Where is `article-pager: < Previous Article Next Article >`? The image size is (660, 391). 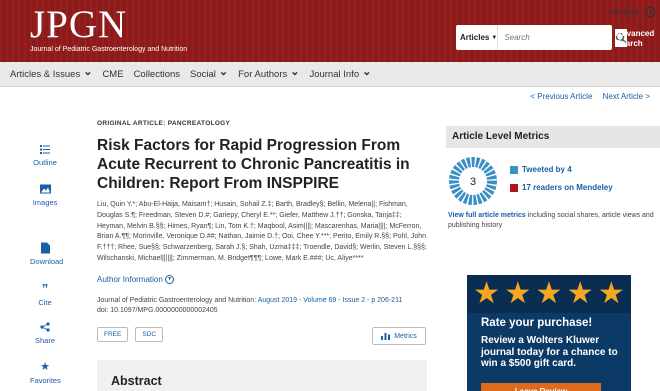 article-pager: < Previous Article Next Article > is located at coordinates (586, 96).